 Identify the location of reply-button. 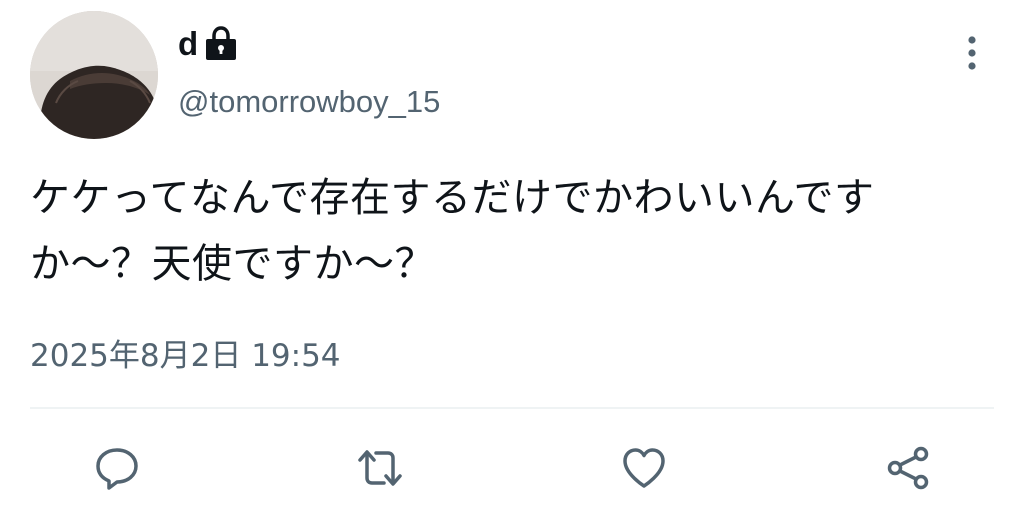
(117, 468).